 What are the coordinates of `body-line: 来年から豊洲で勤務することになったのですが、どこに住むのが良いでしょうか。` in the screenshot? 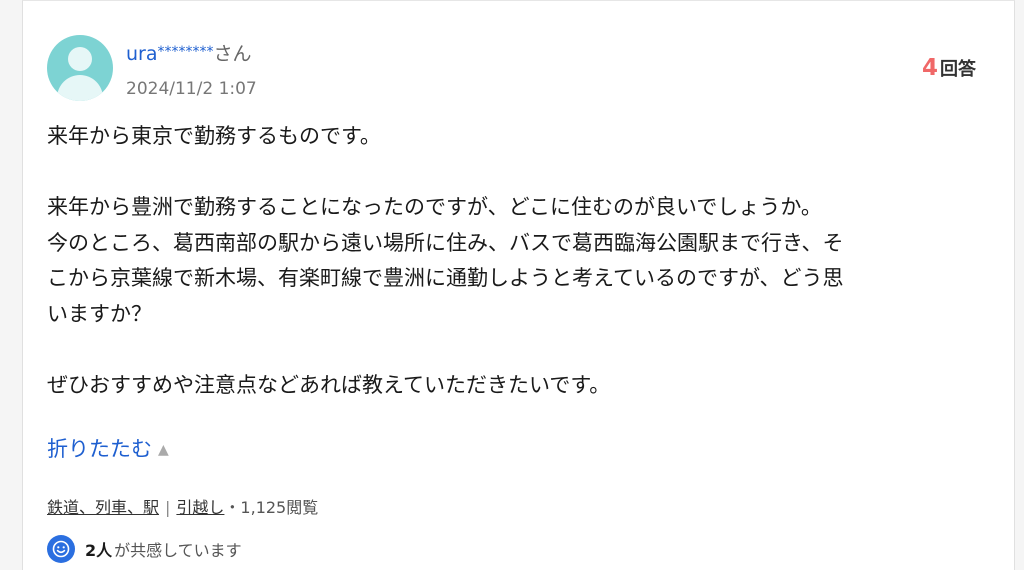 It's located at (434, 207).